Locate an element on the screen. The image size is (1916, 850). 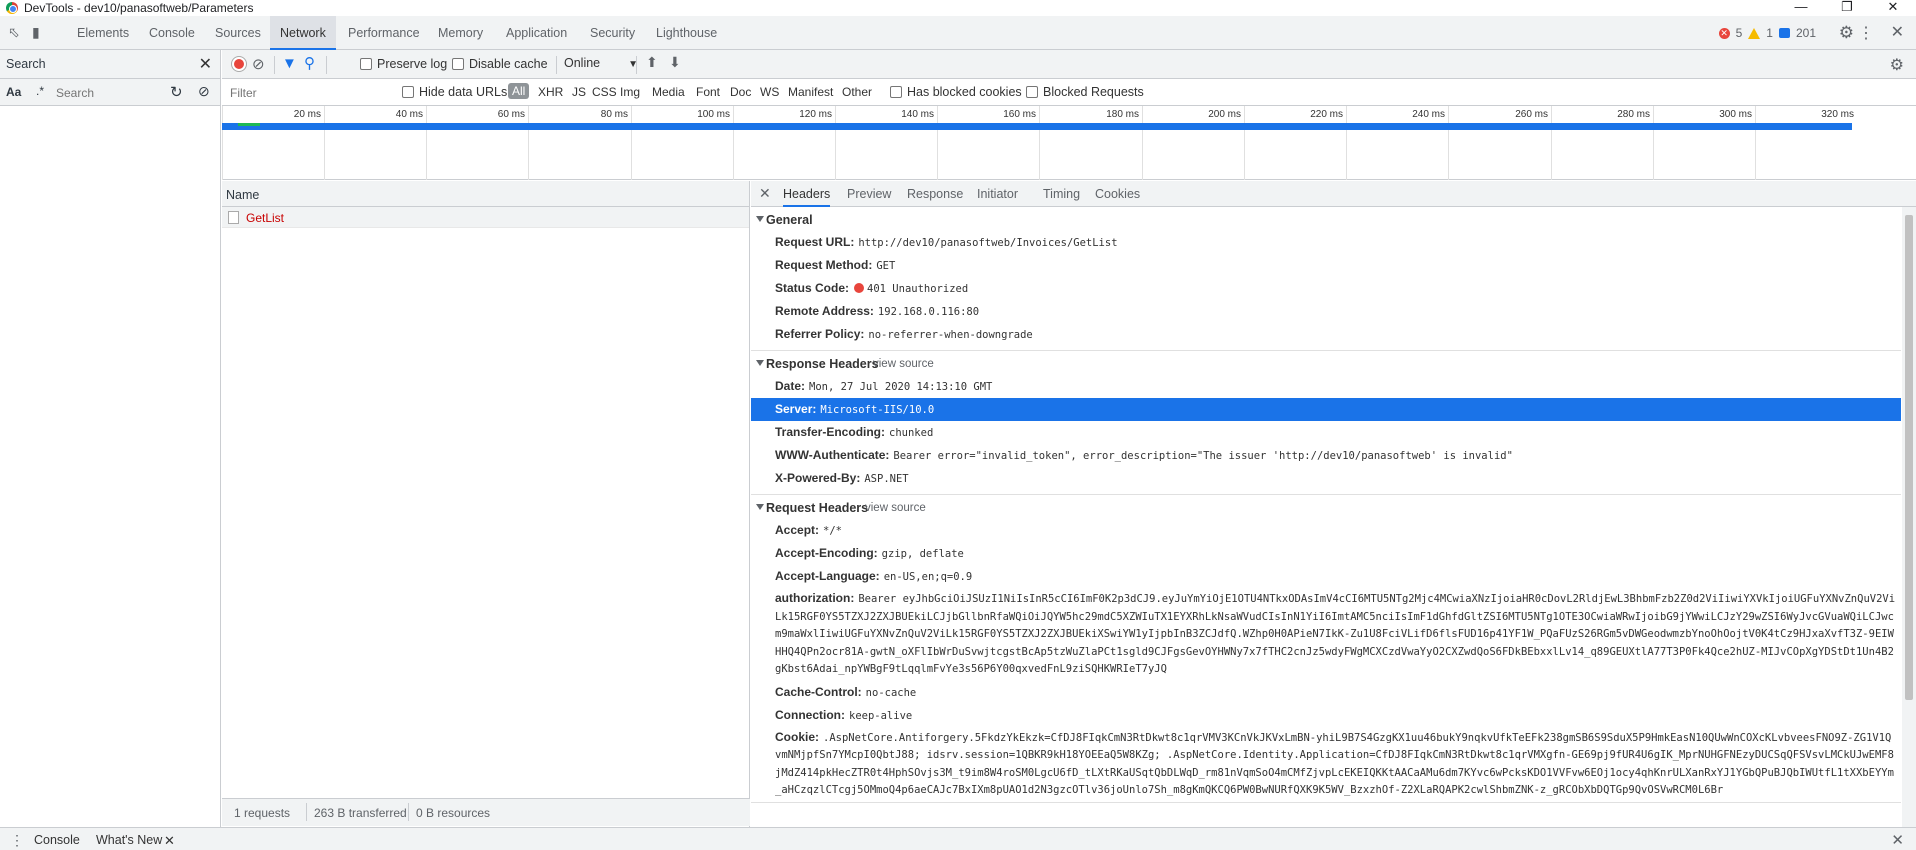
request-row: GetList is located at coordinates (485, 217).